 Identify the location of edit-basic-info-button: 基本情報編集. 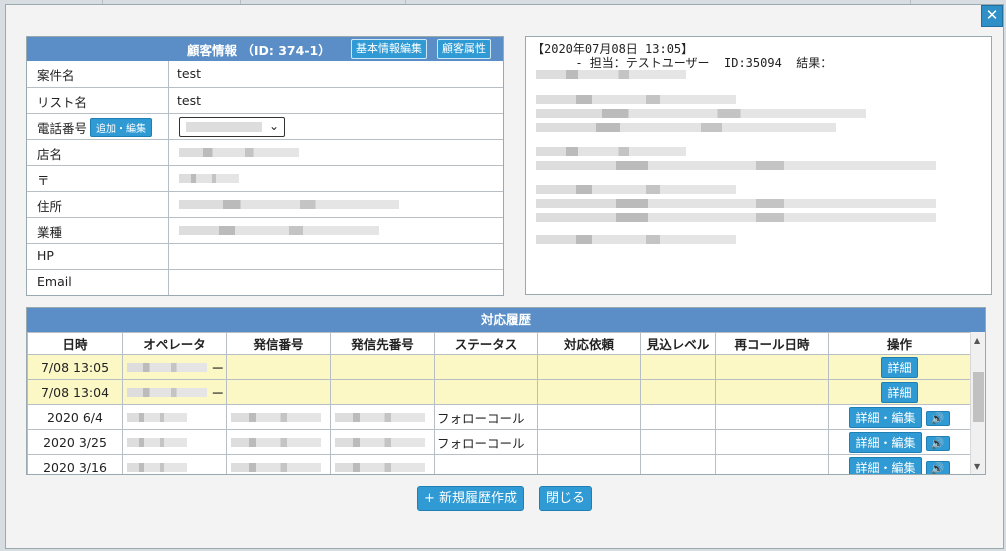
(389, 49).